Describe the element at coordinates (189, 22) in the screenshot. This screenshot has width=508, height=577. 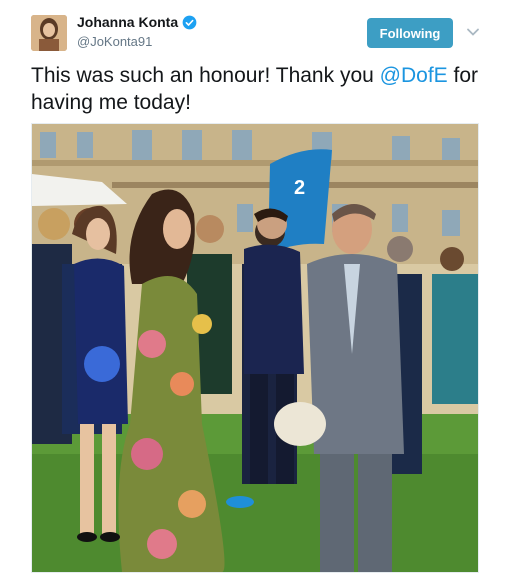
I see `verified-badge-icon` at that location.